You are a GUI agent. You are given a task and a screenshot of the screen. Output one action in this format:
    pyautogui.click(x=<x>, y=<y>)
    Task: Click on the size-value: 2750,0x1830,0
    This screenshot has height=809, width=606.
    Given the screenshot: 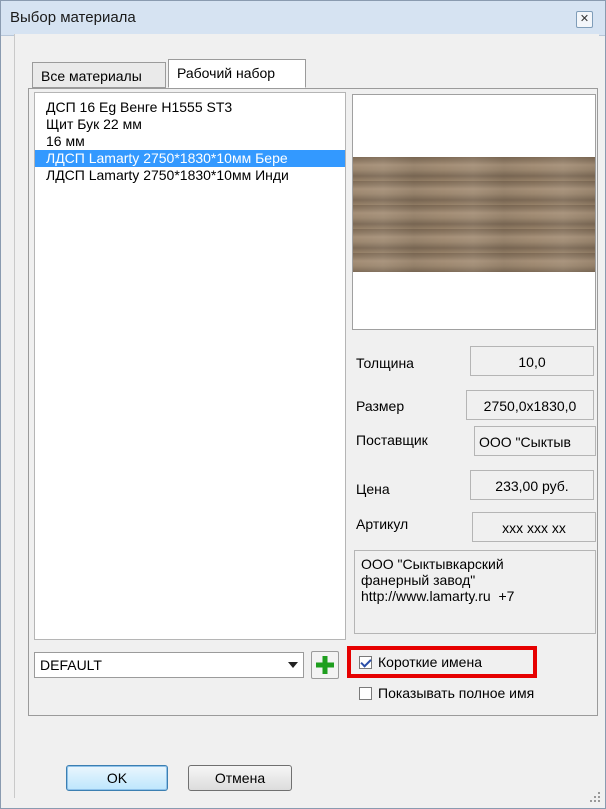 What is the action you would take?
    pyautogui.click(x=530, y=405)
    